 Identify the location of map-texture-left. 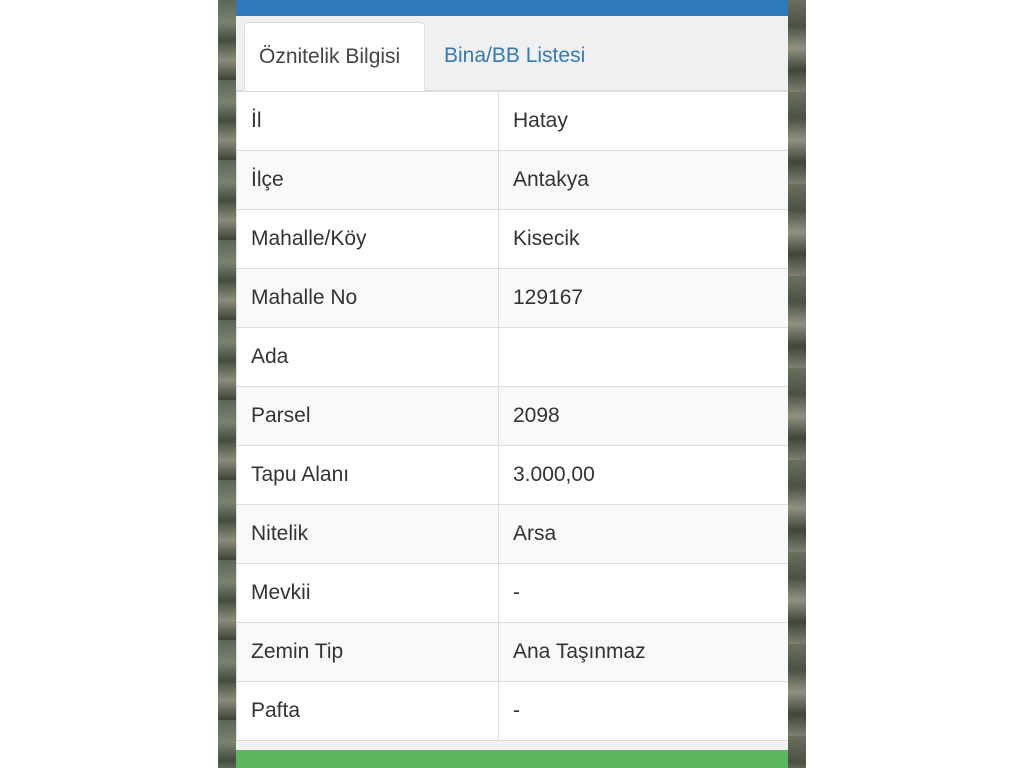
(228, 384).